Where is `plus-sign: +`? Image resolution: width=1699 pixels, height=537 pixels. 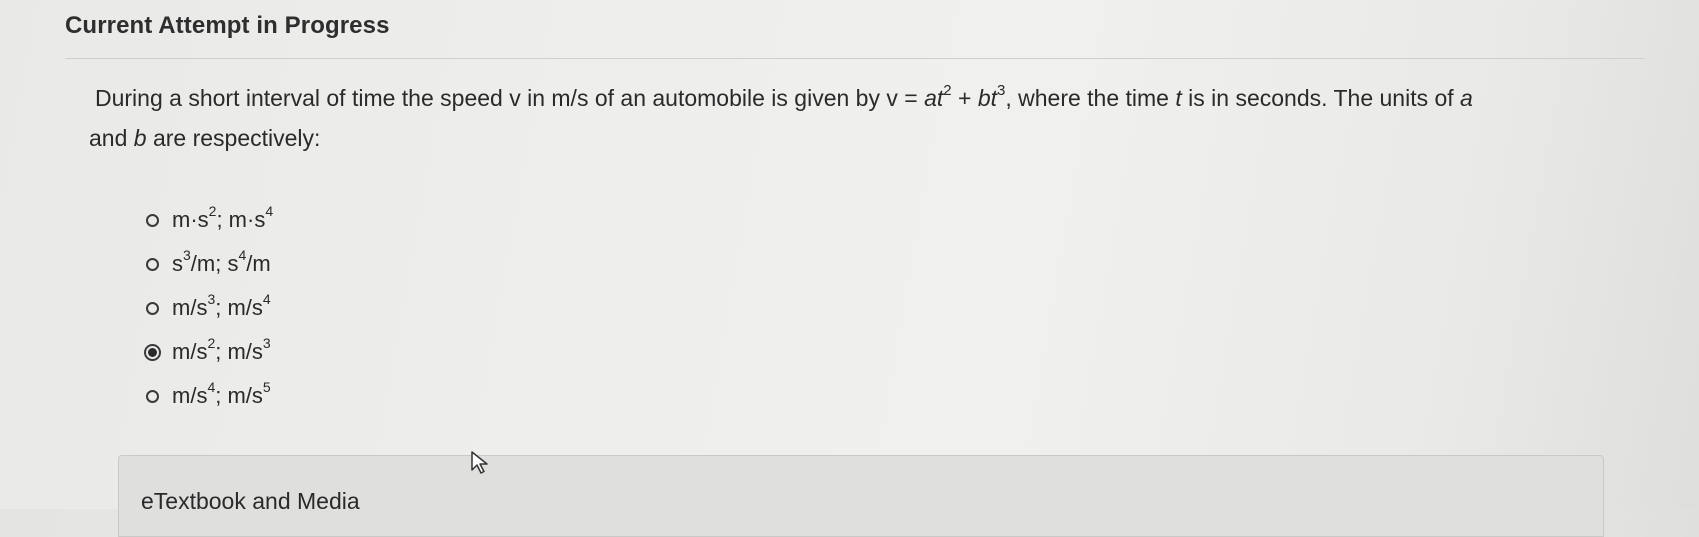
plus-sign: + is located at coordinates (964, 98).